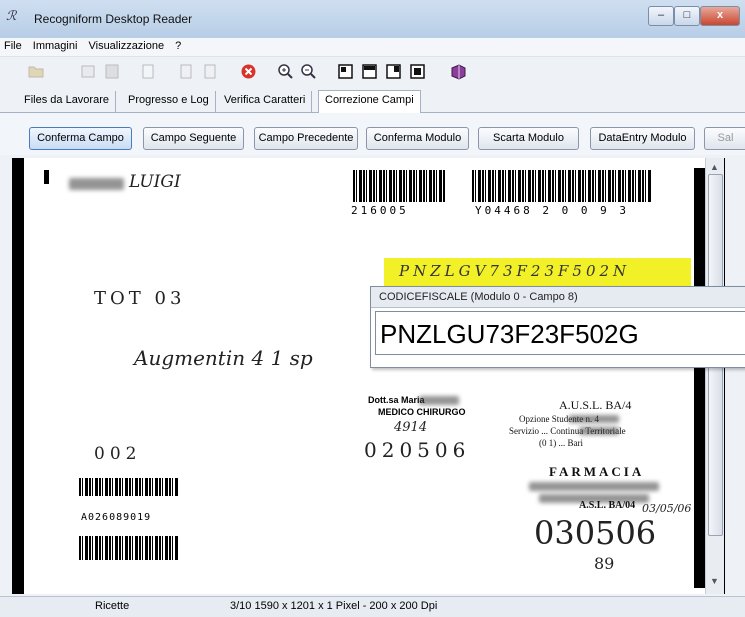 Image resolution: width=745 pixels, height=617 pixels. I want to click on toolbar, so click(372, 71).